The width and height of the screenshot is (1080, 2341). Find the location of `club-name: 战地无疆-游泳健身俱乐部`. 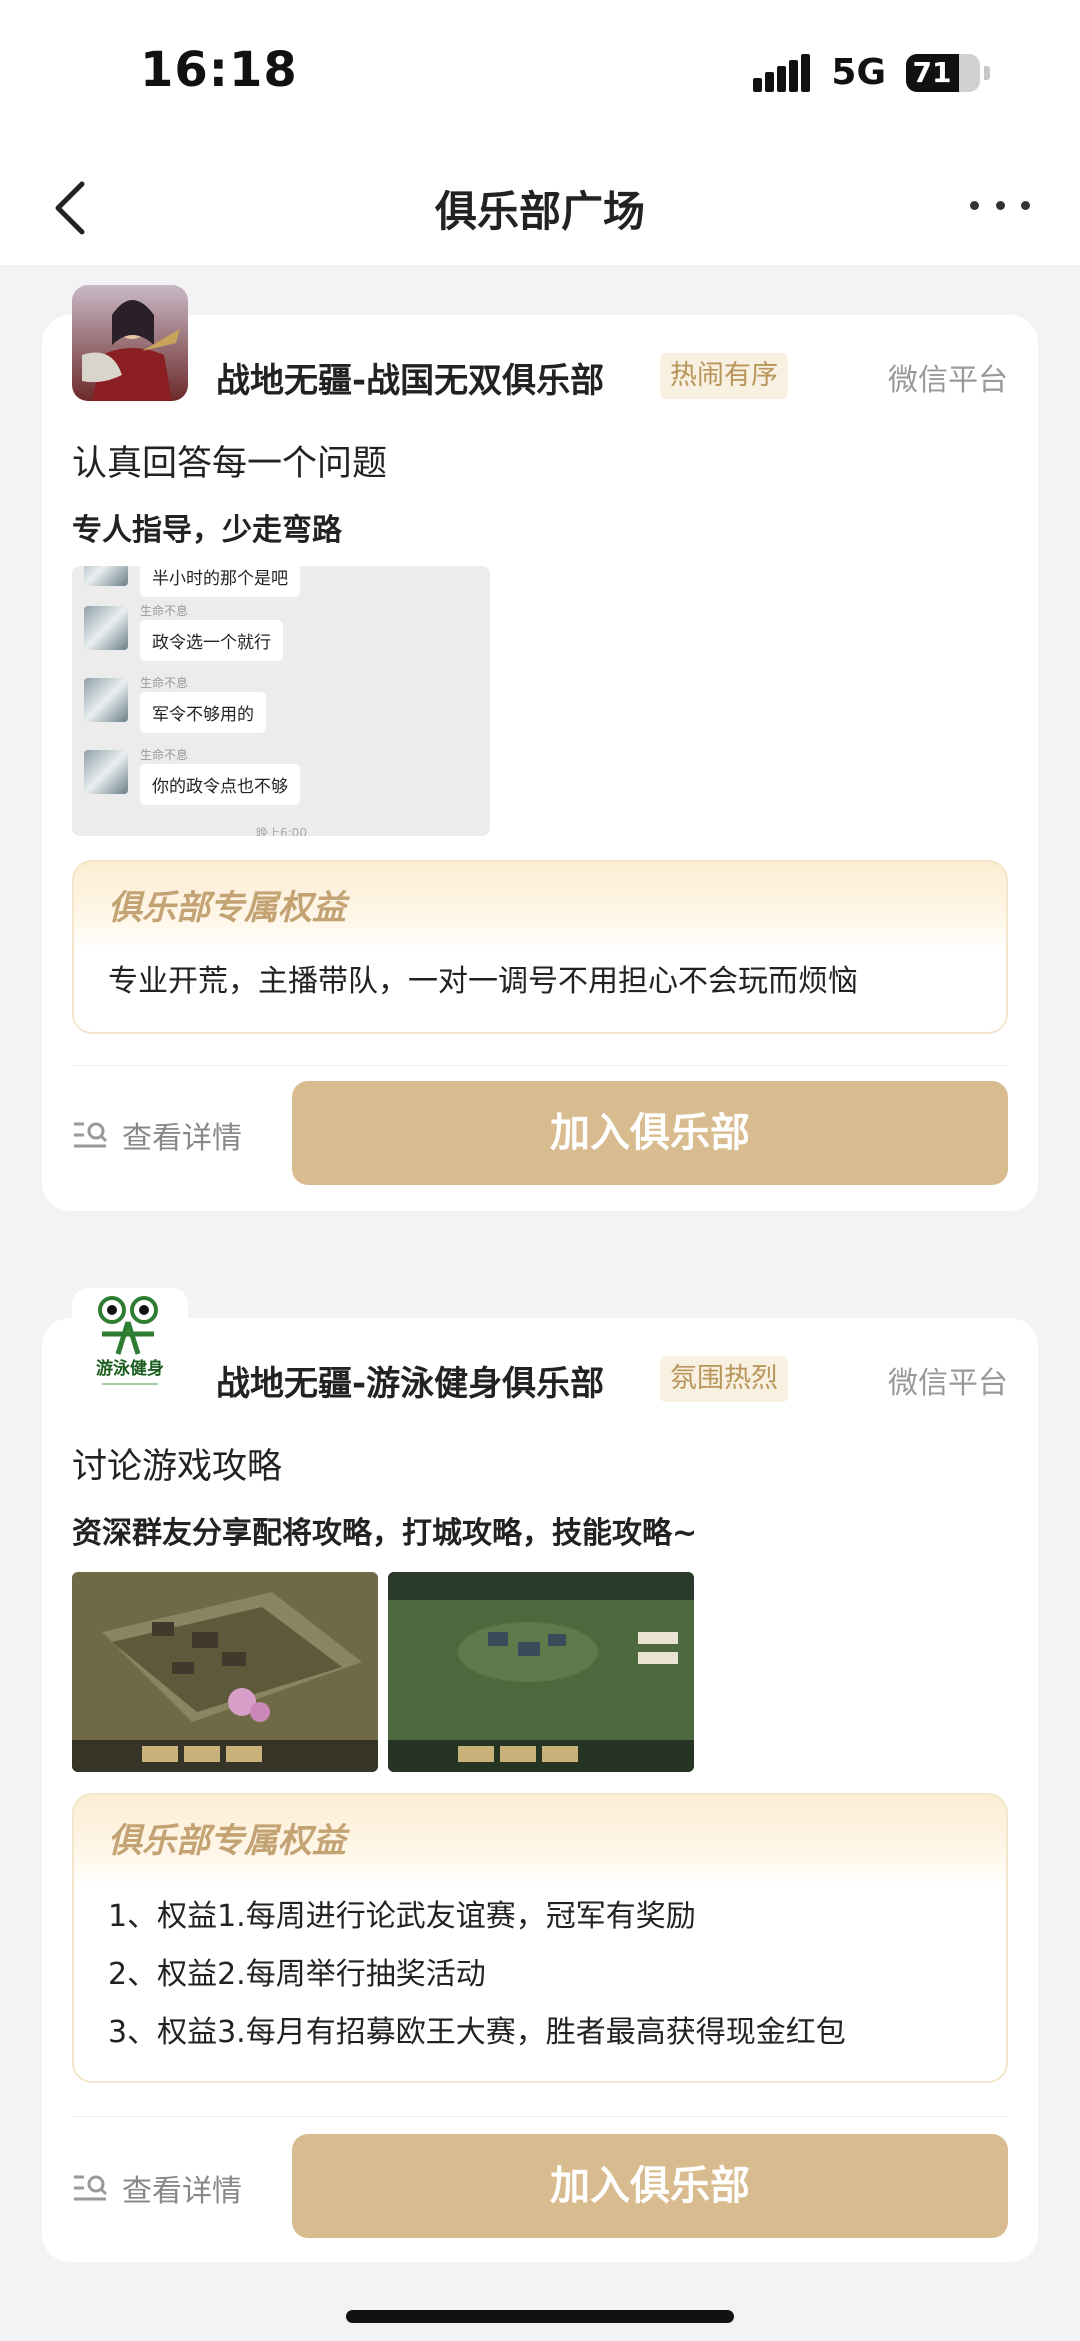

club-name: 战地无疆-游泳健身俱乐部 is located at coordinates (410, 1384).